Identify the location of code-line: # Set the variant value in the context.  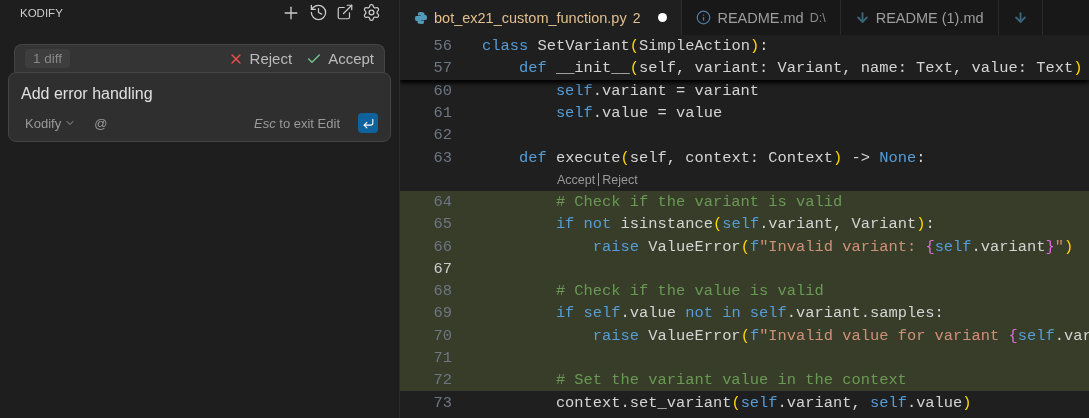
(730, 380).